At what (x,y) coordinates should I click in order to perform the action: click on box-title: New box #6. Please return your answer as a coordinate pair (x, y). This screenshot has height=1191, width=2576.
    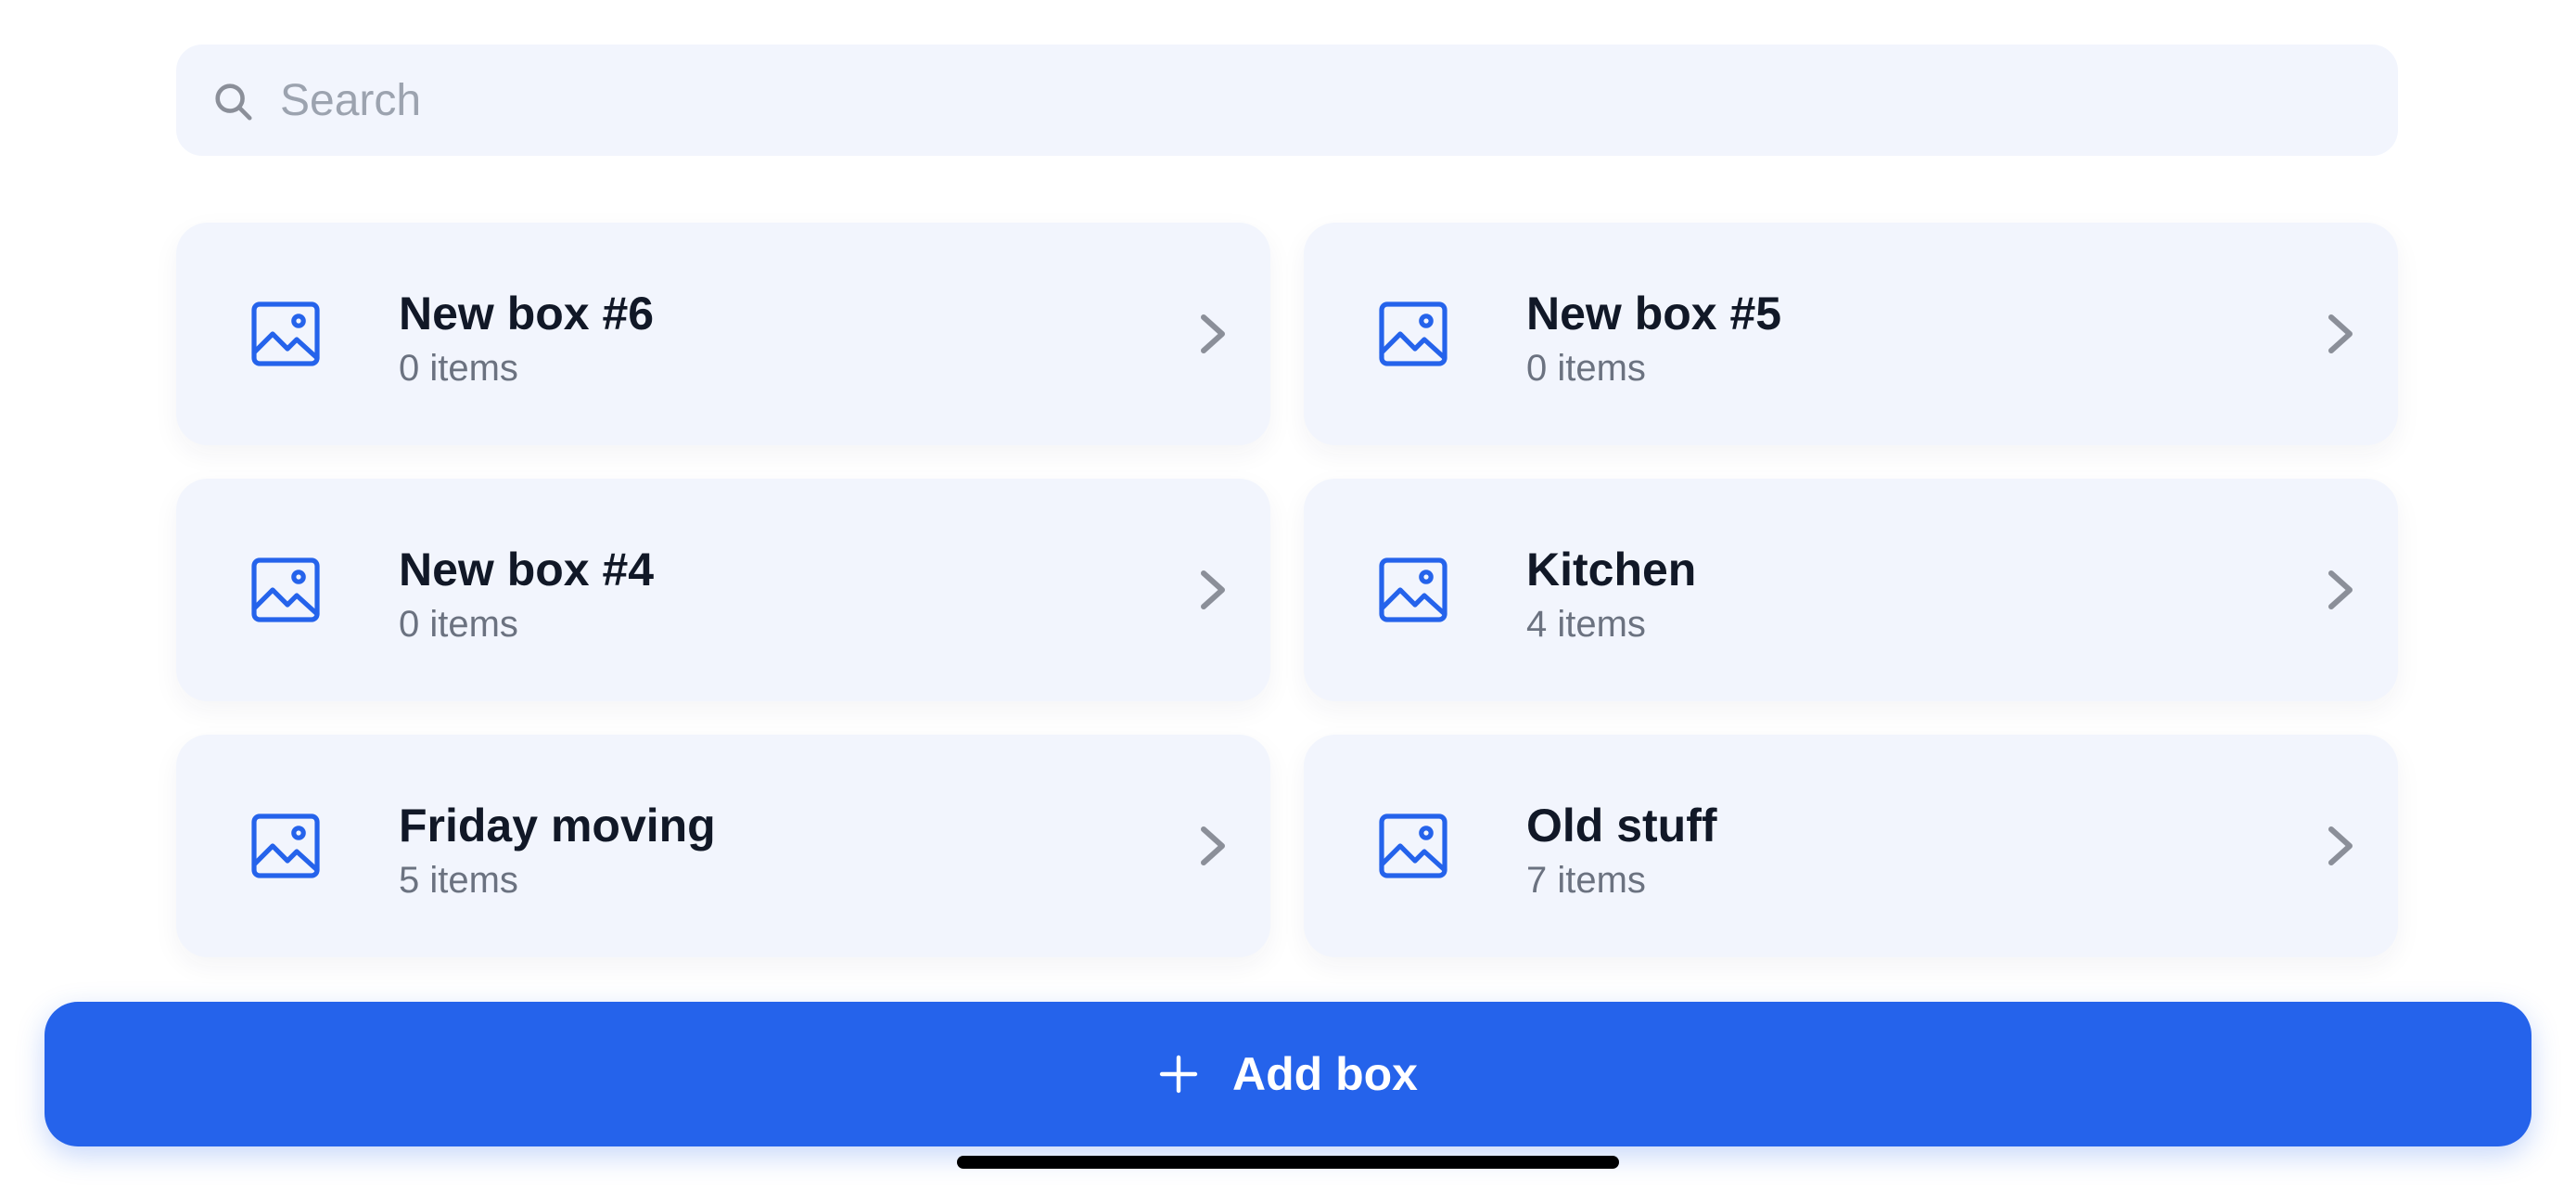
    Looking at the image, I should click on (527, 313).